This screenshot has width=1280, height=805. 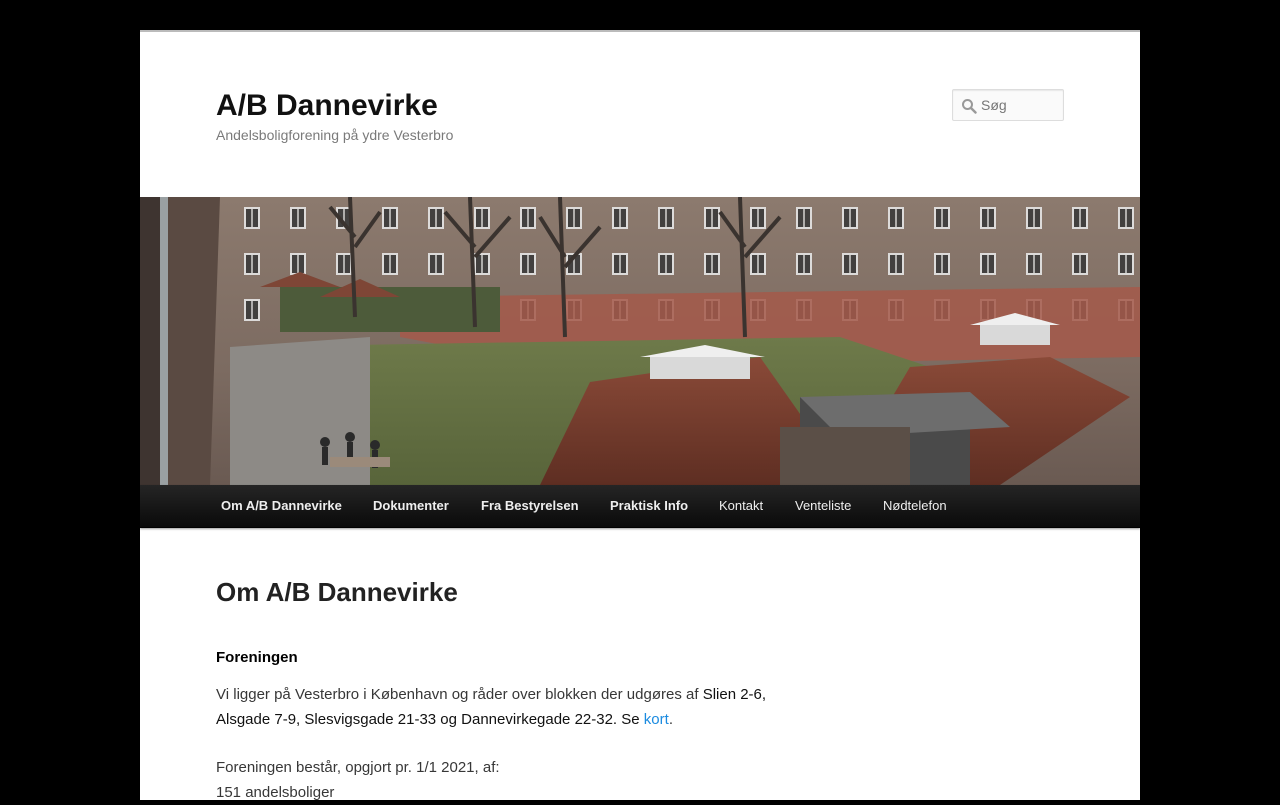 What do you see at coordinates (656, 719) in the screenshot?
I see `map-link: kort` at bounding box center [656, 719].